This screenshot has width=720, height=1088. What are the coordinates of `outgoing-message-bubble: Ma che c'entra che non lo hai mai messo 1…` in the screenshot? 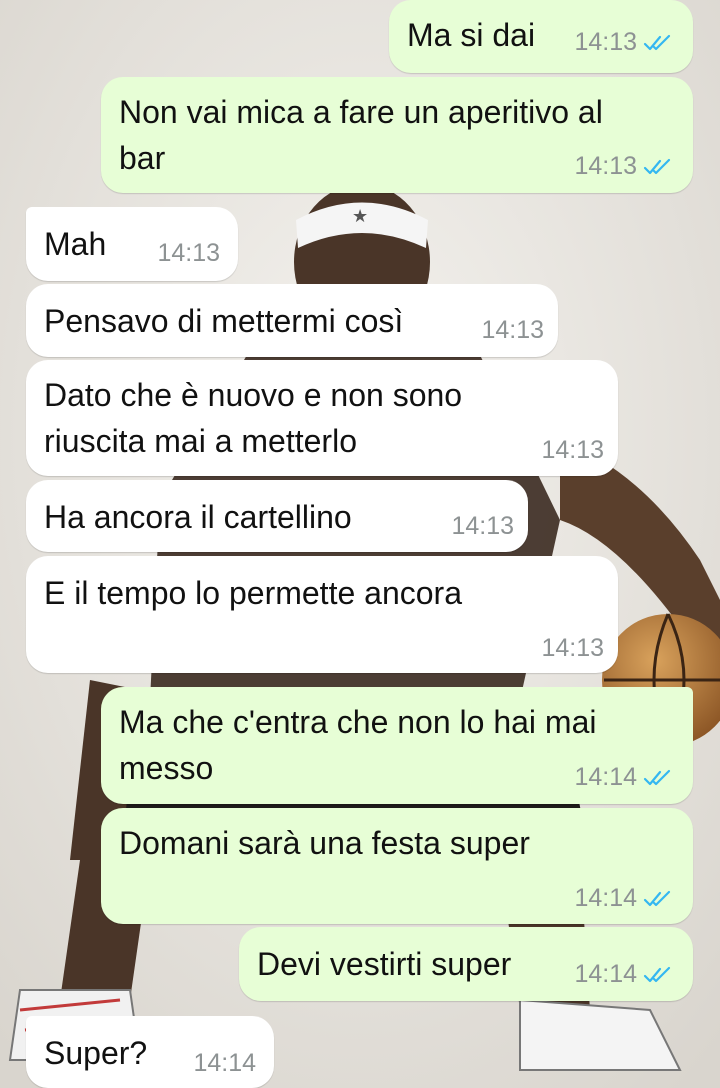 It's located at (397, 745).